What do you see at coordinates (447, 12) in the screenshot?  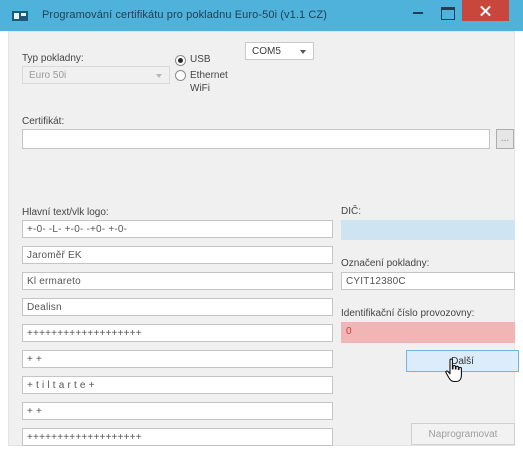 I see `maximize-button` at bounding box center [447, 12].